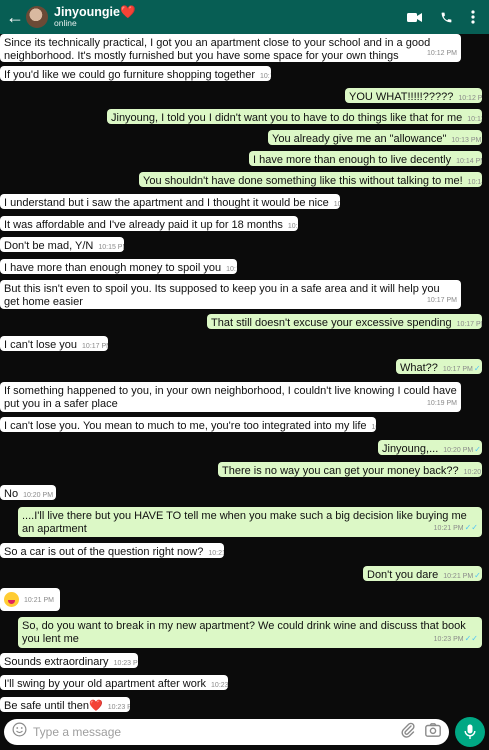  I want to click on message-meta: 10:23 PM✓✓, so click(456, 640).